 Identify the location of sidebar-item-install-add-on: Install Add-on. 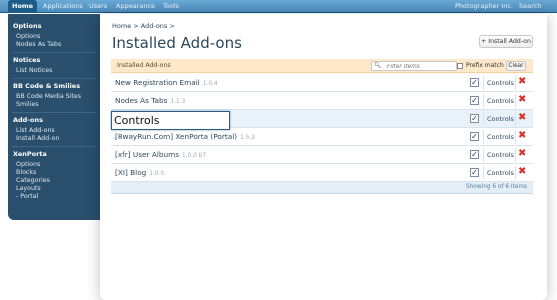
(37, 138).